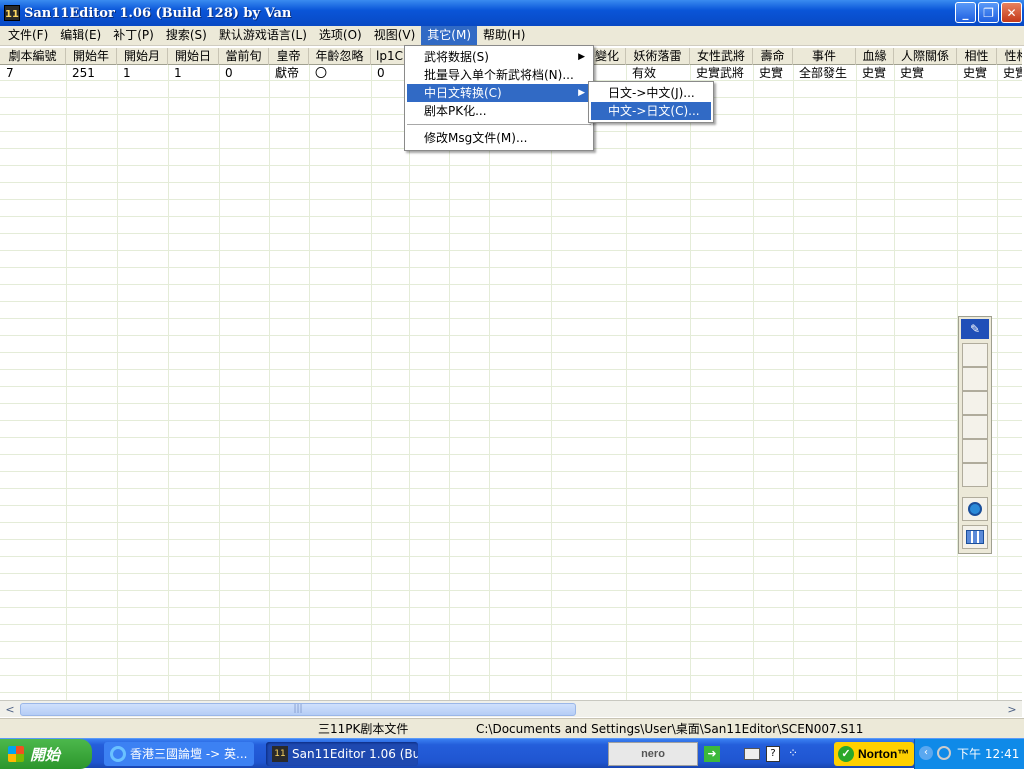 This screenshot has height=769, width=1024. Describe the element at coordinates (33, 56) in the screenshot. I see `col-header: 劇本編號` at that location.